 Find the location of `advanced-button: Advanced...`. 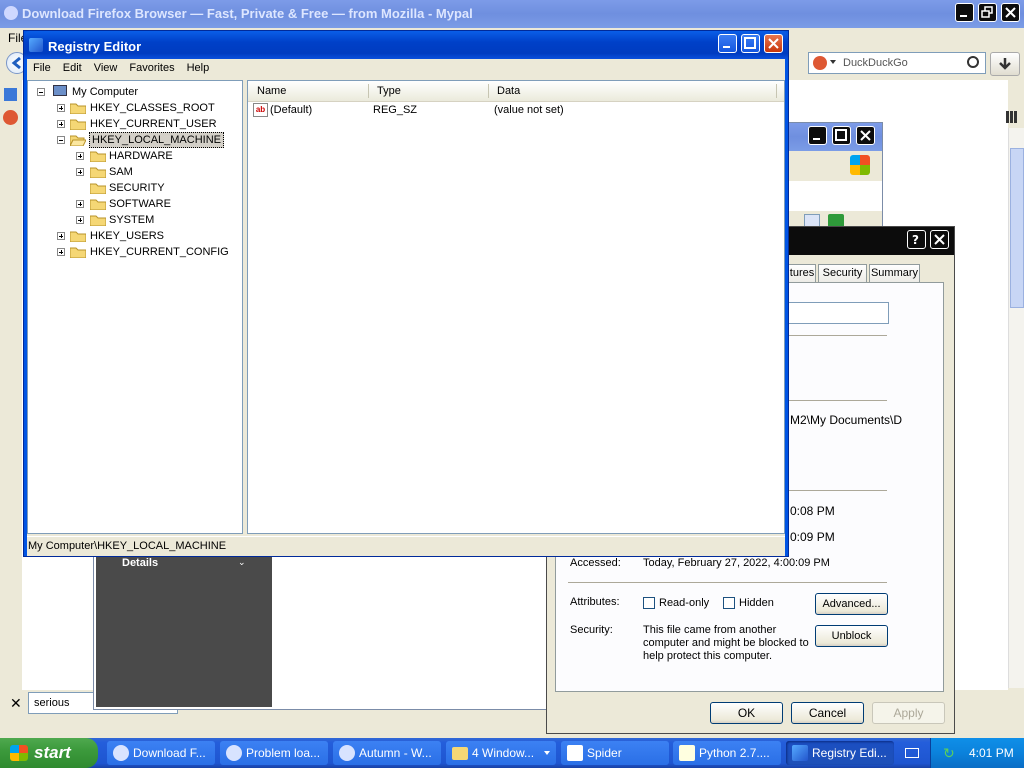

advanced-button: Advanced... is located at coordinates (851, 604).